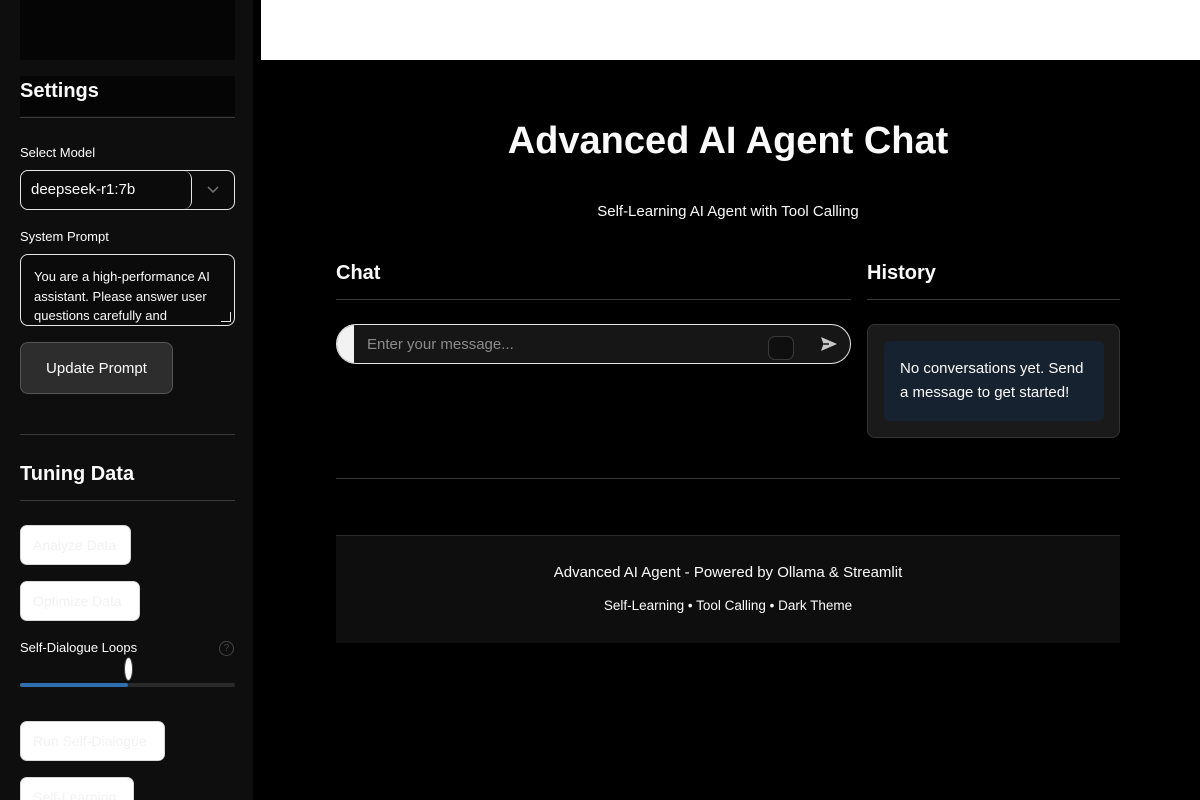 The height and width of the screenshot is (800, 1200). Describe the element at coordinates (127, 30) in the screenshot. I see `sidebar-header-block` at that location.